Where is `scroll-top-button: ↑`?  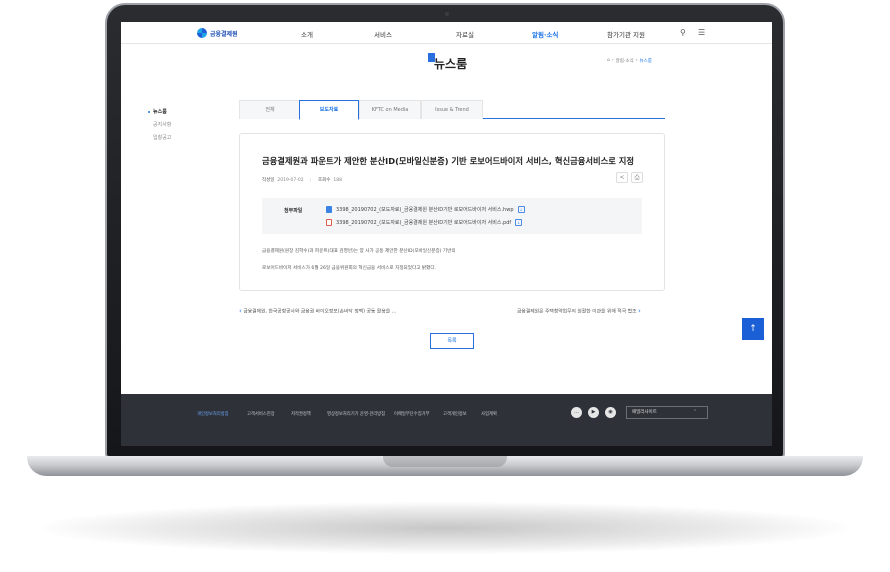
scroll-top-button: ↑ is located at coordinates (753, 329).